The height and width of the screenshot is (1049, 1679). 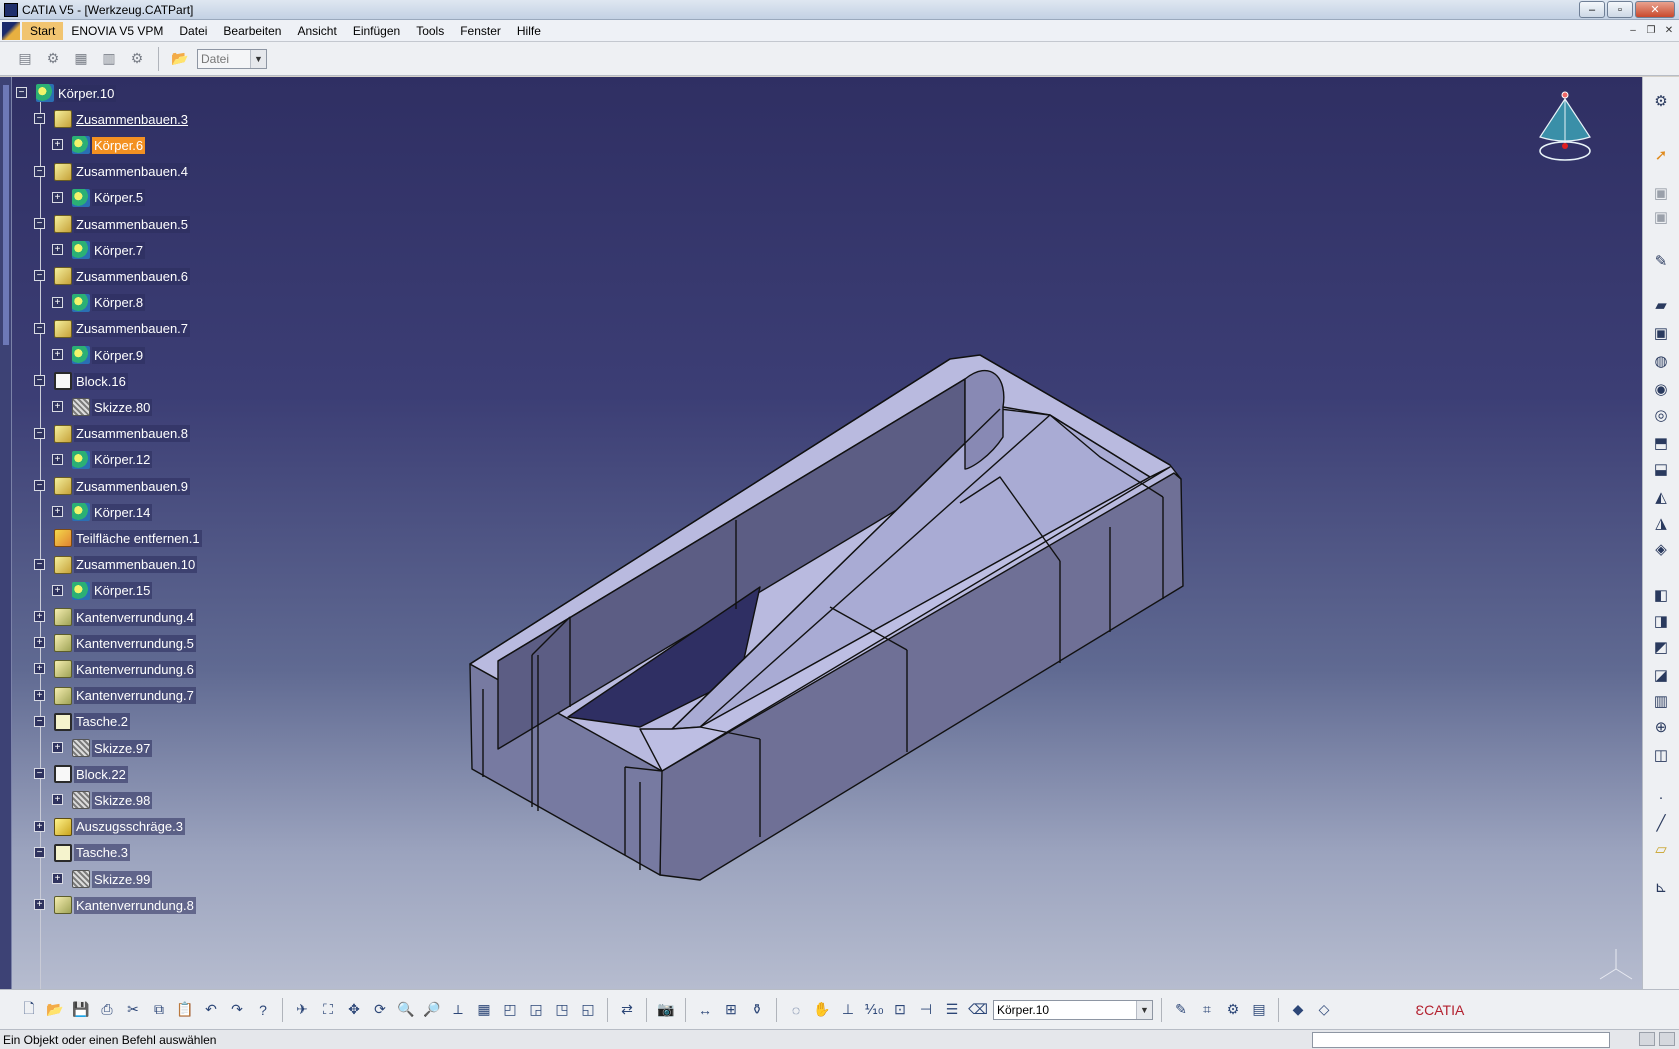 I want to click on remove-loft-icon: ◈, so click(x=1661, y=549).